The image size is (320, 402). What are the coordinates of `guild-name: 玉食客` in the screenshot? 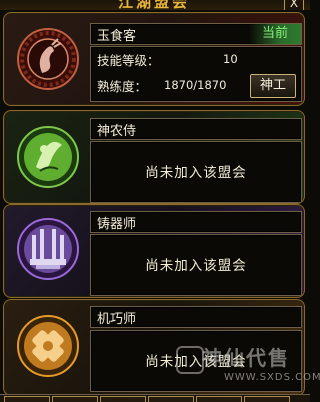 It's located at (117, 36).